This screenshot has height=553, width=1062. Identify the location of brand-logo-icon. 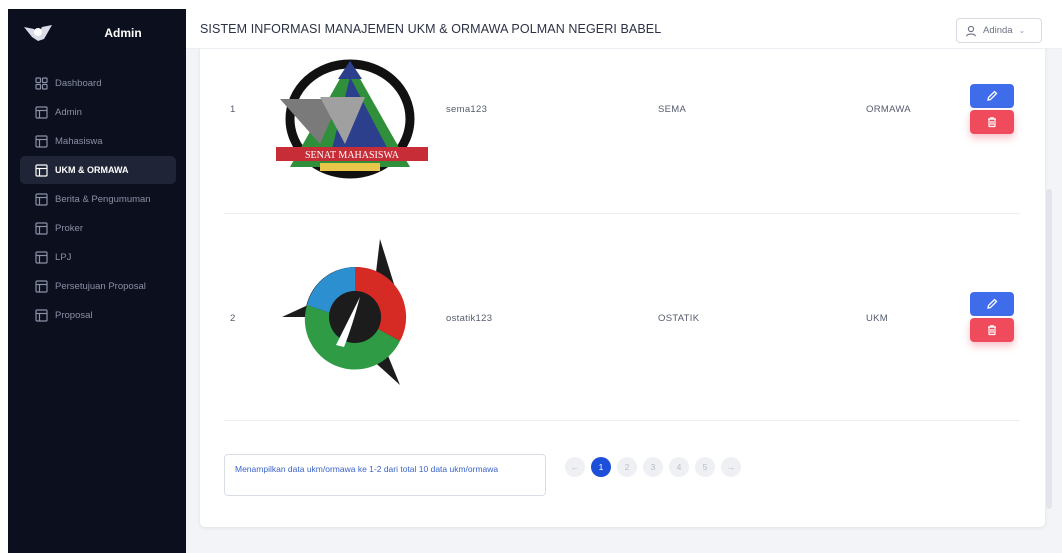
(38, 33).